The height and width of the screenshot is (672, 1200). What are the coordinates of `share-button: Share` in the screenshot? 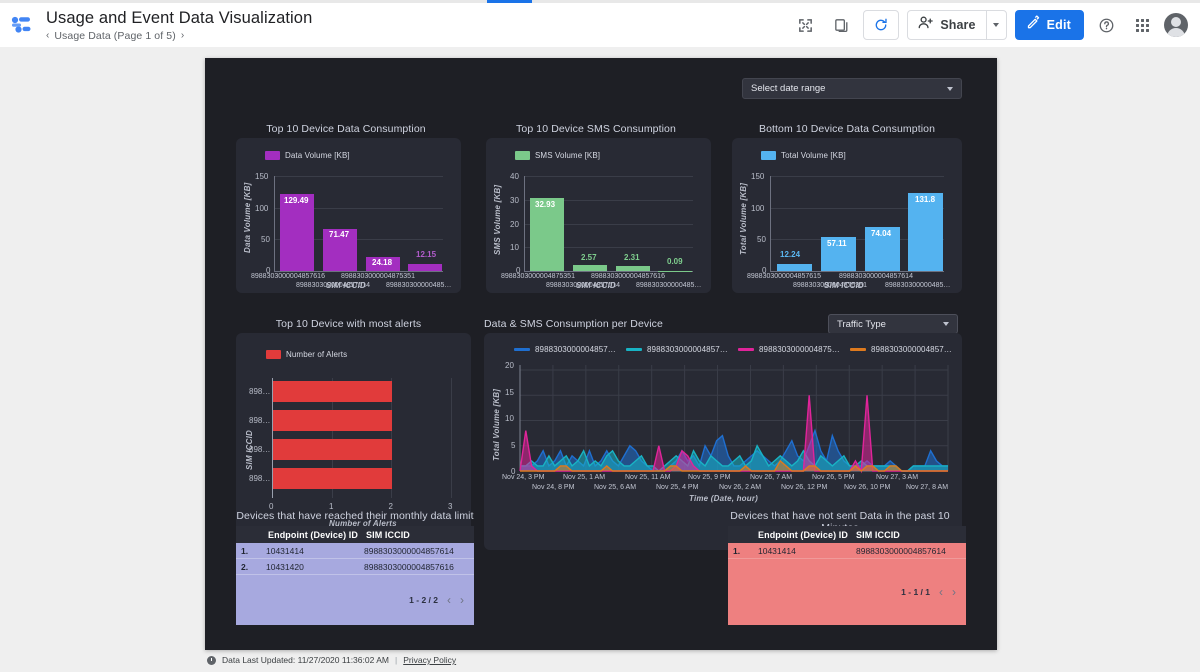 It's located at (946, 25).